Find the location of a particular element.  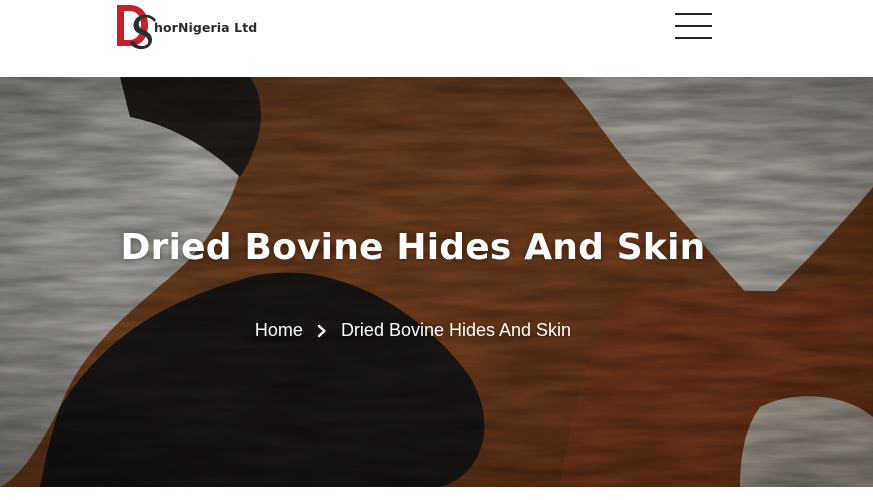

chevron-right-icon is located at coordinates (321, 330).